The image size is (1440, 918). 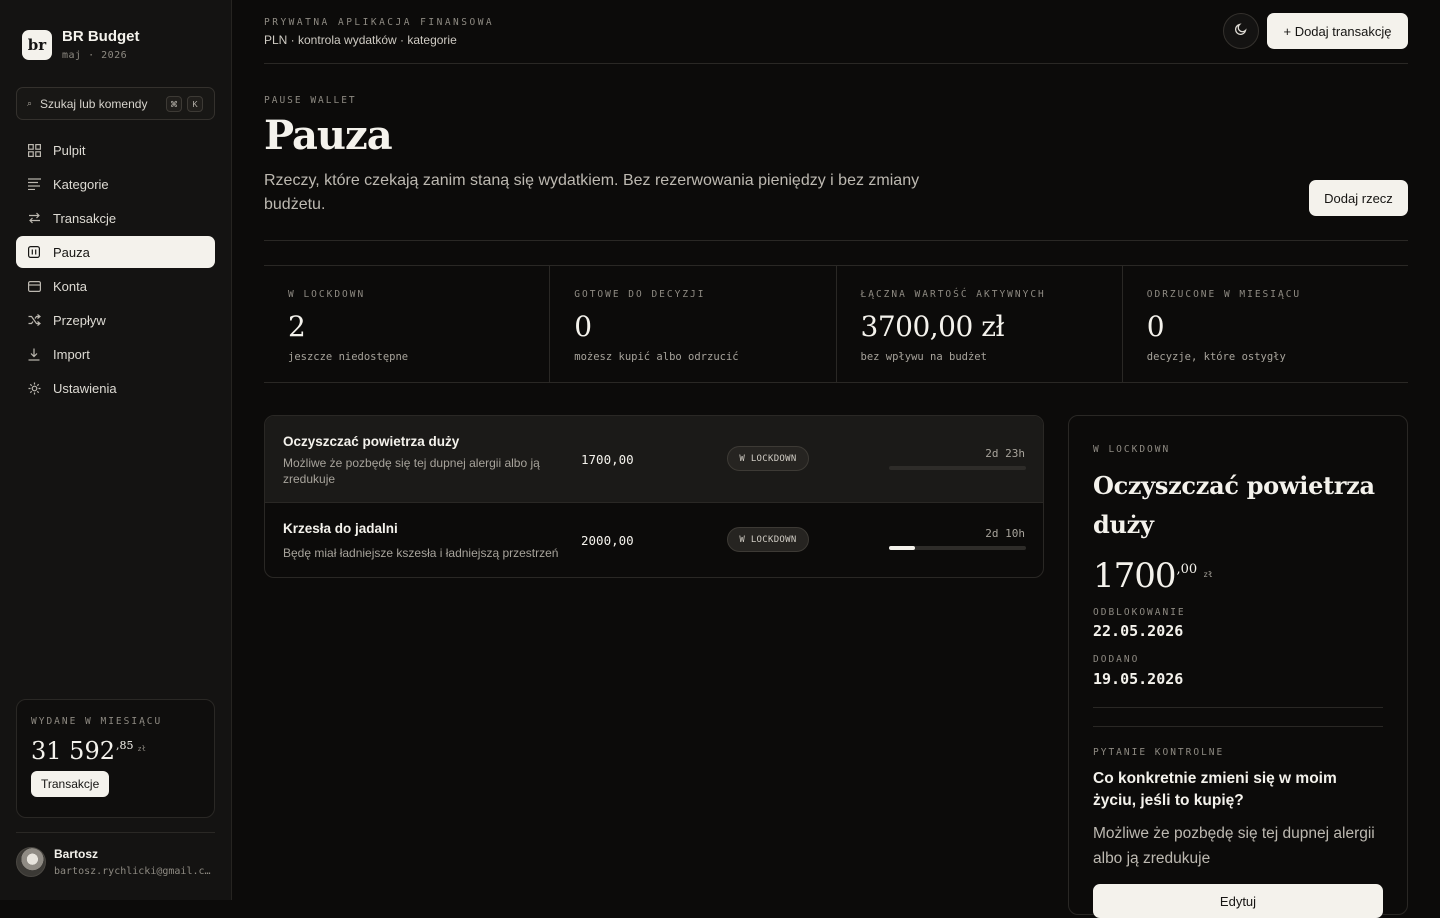 I want to click on edit-label: Edytuj, so click(x=1238, y=901).